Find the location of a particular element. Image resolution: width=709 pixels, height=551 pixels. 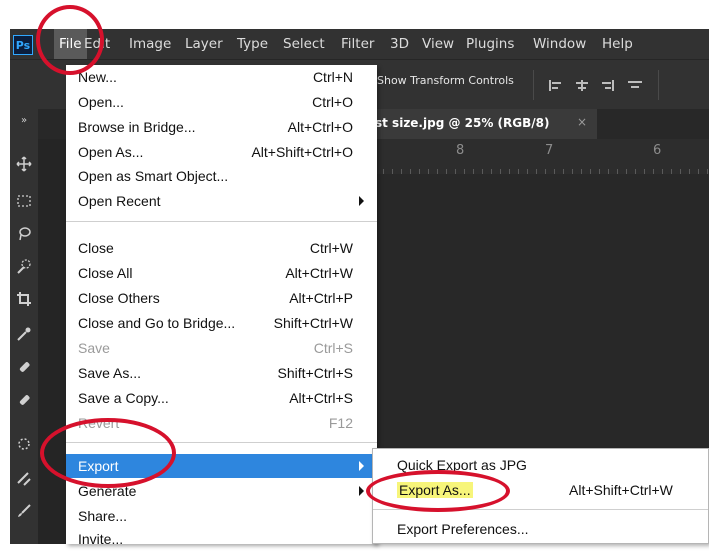

collapse-panel-icon: » is located at coordinates (24, 121).